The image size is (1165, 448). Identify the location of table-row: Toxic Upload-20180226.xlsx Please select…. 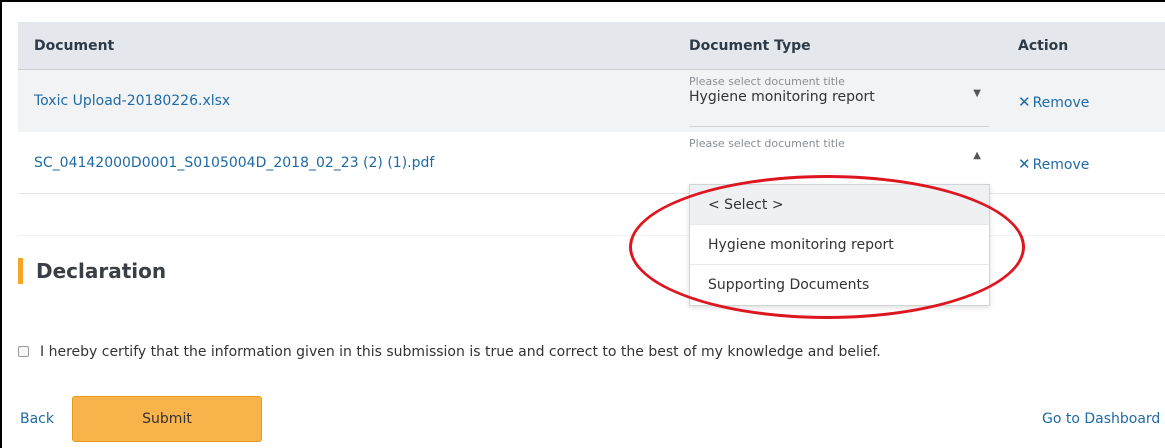
(591, 101).